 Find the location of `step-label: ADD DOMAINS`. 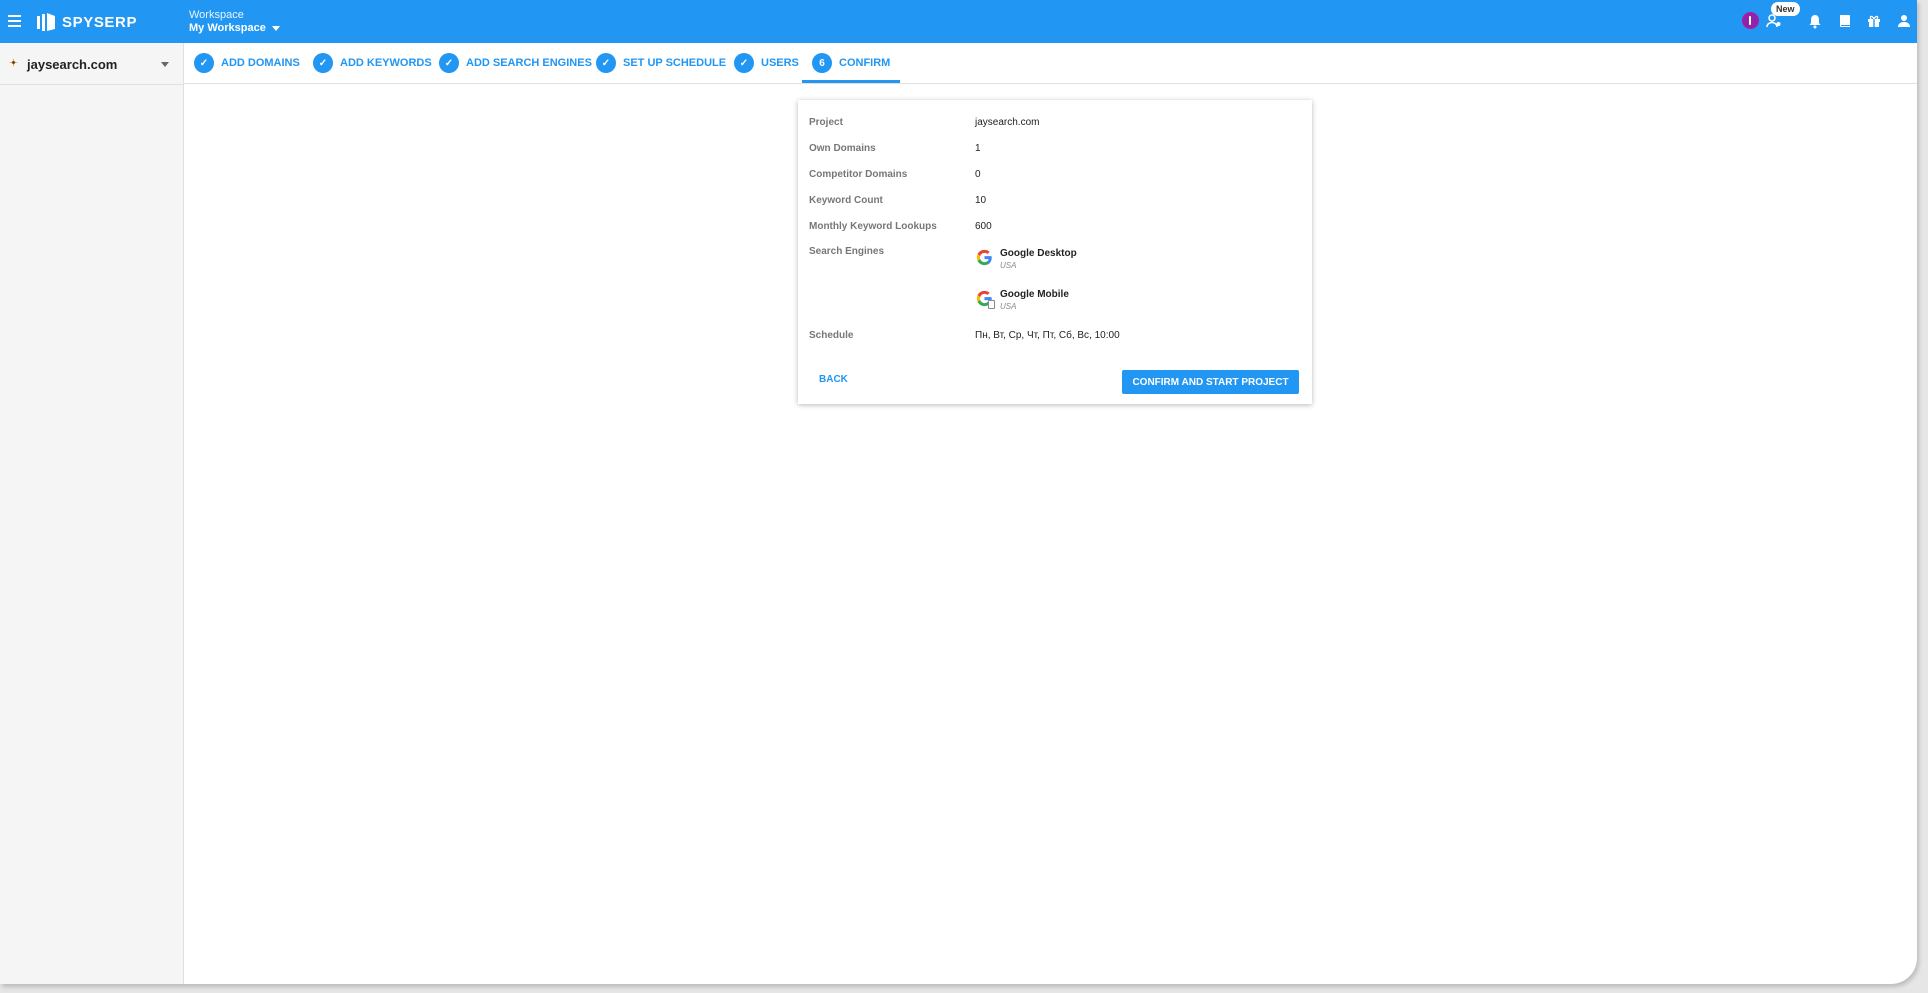

step-label: ADD DOMAINS is located at coordinates (260, 63).